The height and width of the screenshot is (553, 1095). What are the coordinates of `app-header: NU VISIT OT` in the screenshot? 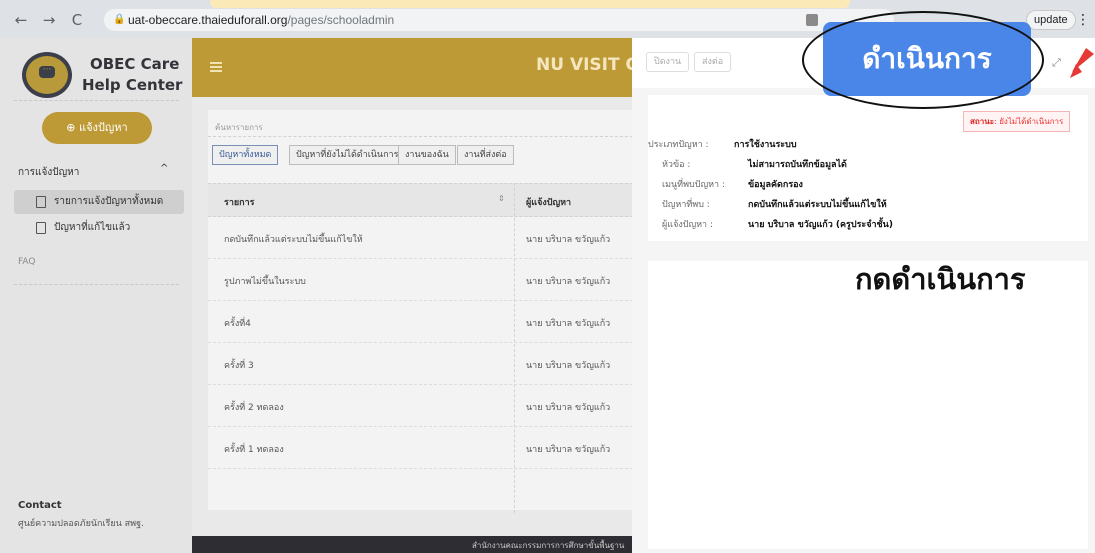 It's located at (412, 67).